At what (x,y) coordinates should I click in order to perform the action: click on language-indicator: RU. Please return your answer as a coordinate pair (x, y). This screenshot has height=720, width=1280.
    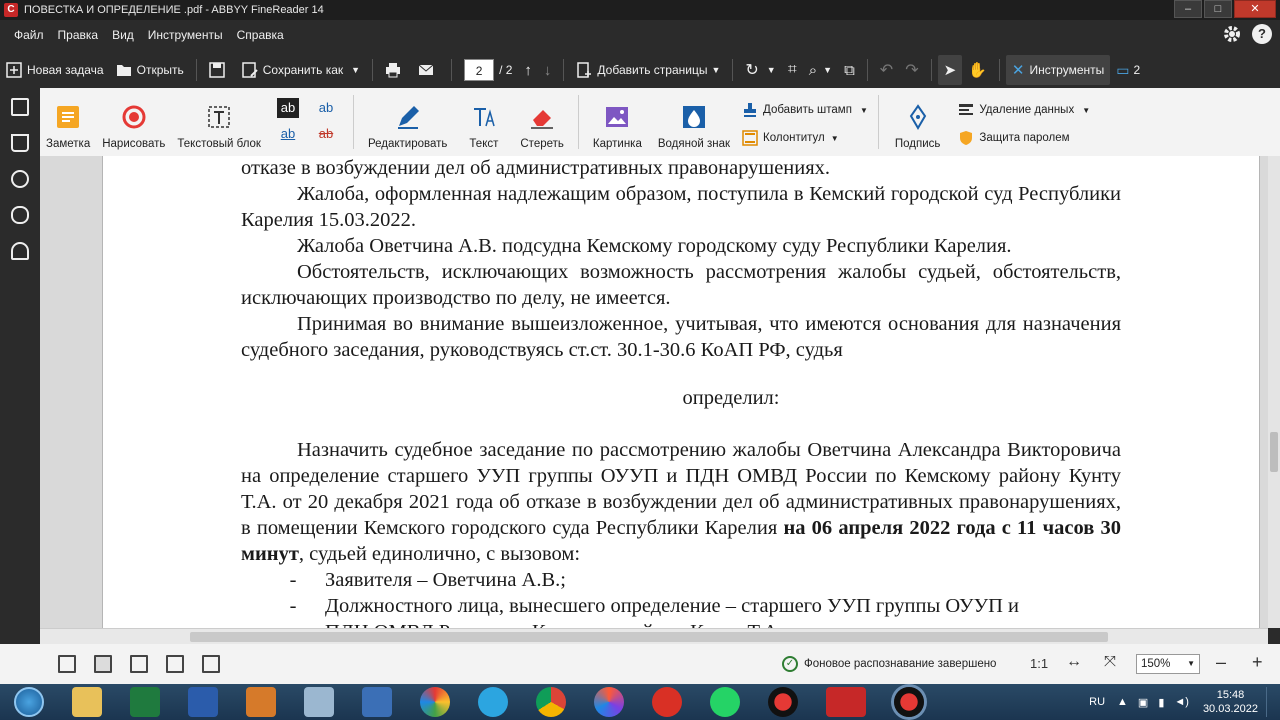
    Looking at the image, I should click on (1097, 702).